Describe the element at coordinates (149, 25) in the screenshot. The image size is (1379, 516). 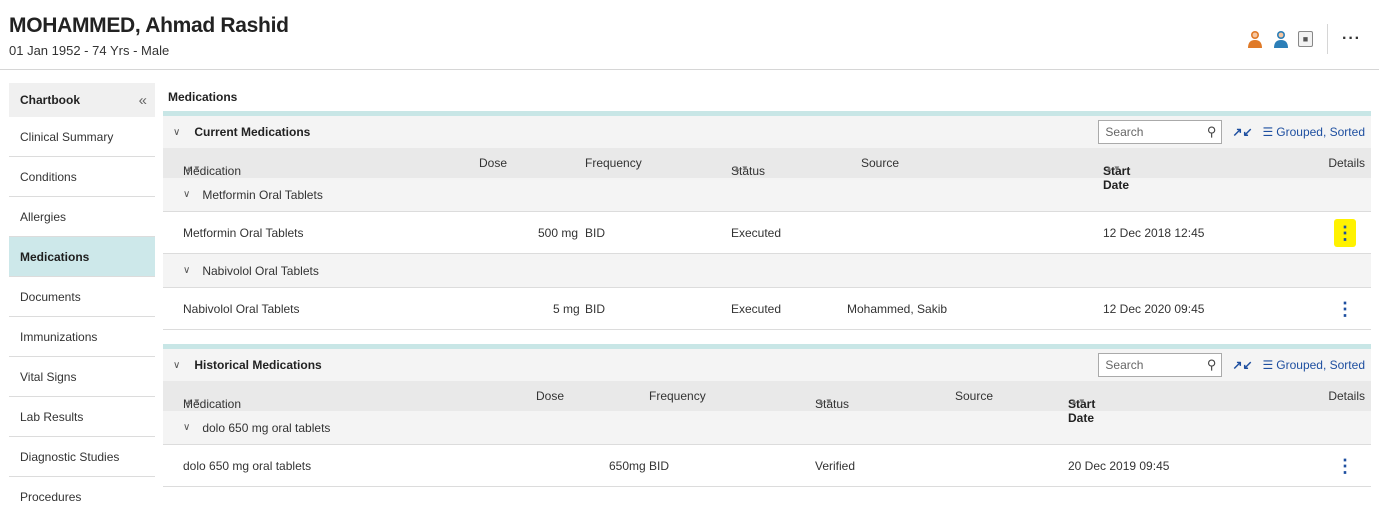
I see `patient-name: MOHAMMED, Ahmad Rashid` at that location.